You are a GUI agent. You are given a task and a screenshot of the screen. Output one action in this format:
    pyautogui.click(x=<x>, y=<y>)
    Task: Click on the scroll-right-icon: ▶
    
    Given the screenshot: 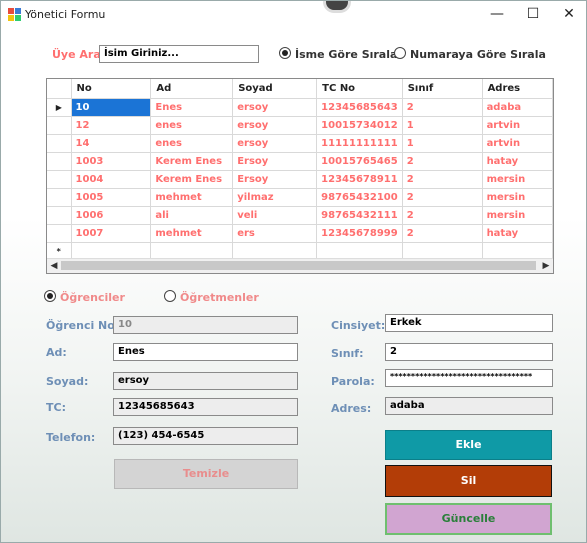 What is the action you would take?
    pyautogui.click(x=546, y=266)
    